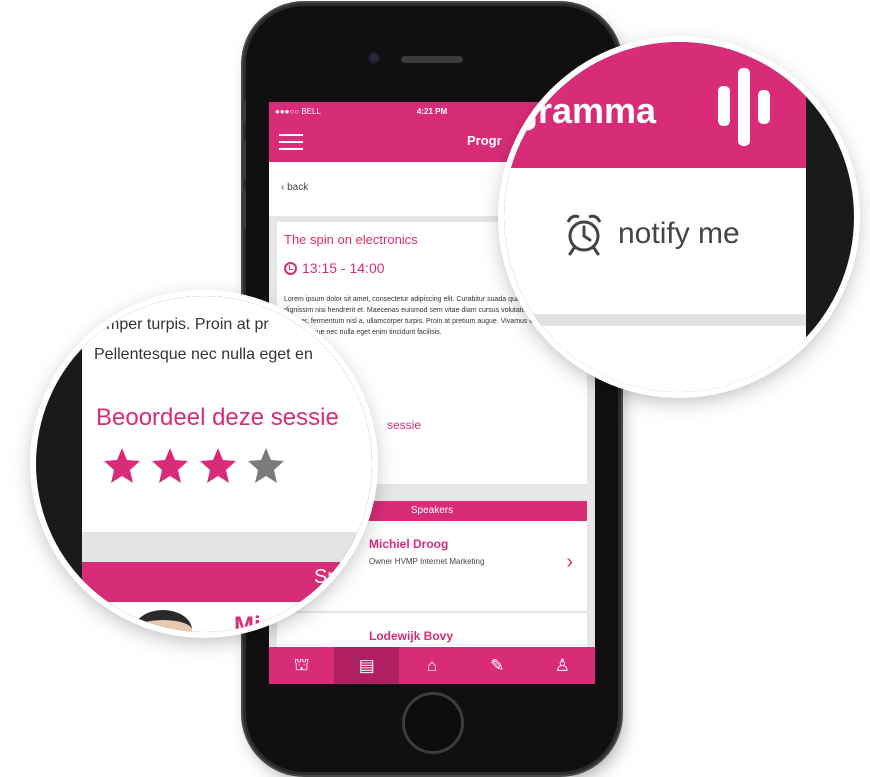 The image size is (870, 777). Describe the element at coordinates (290, 268) in the screenshot. I see `clock-icon` at that location.